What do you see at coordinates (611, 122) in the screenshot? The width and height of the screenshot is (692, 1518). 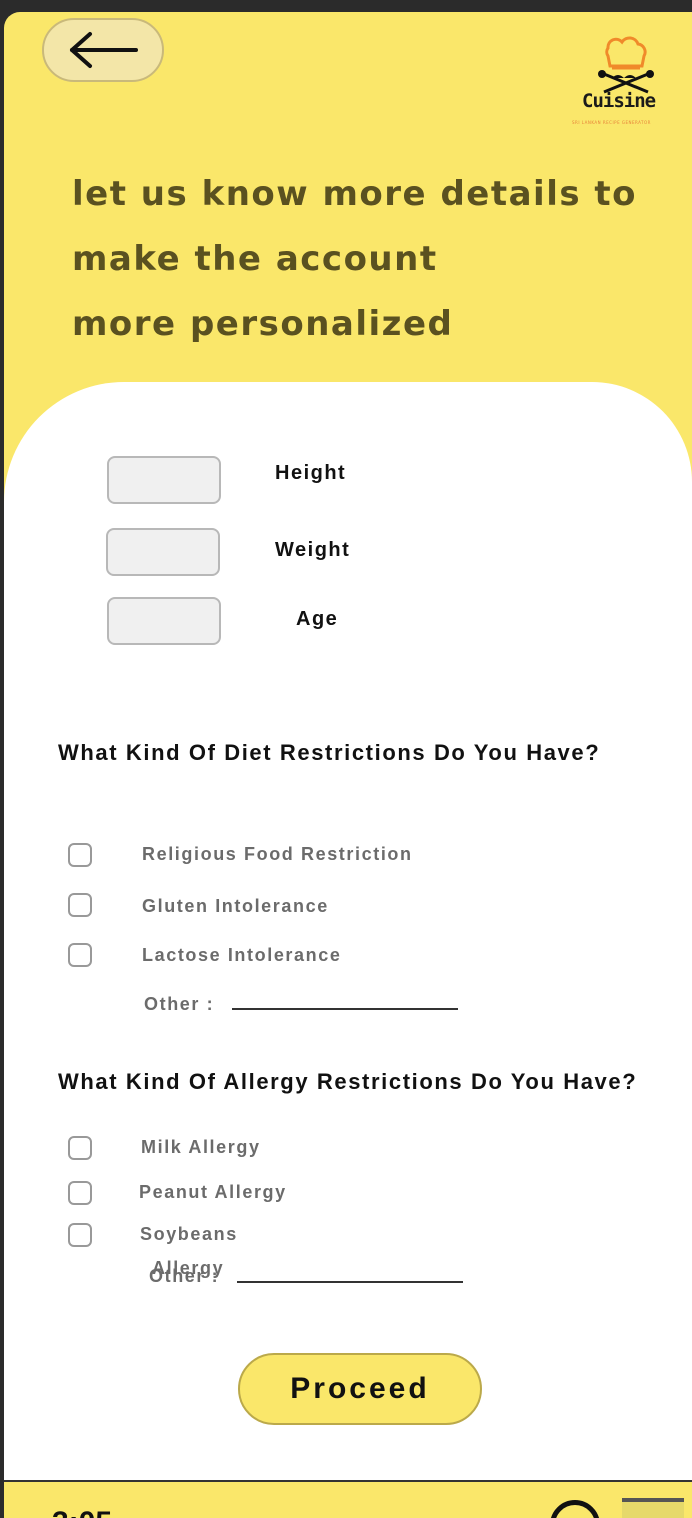 I see `logo-tagline: SRI LANKAN RECIPE GENERATOR` at bounding box center [611, 122].